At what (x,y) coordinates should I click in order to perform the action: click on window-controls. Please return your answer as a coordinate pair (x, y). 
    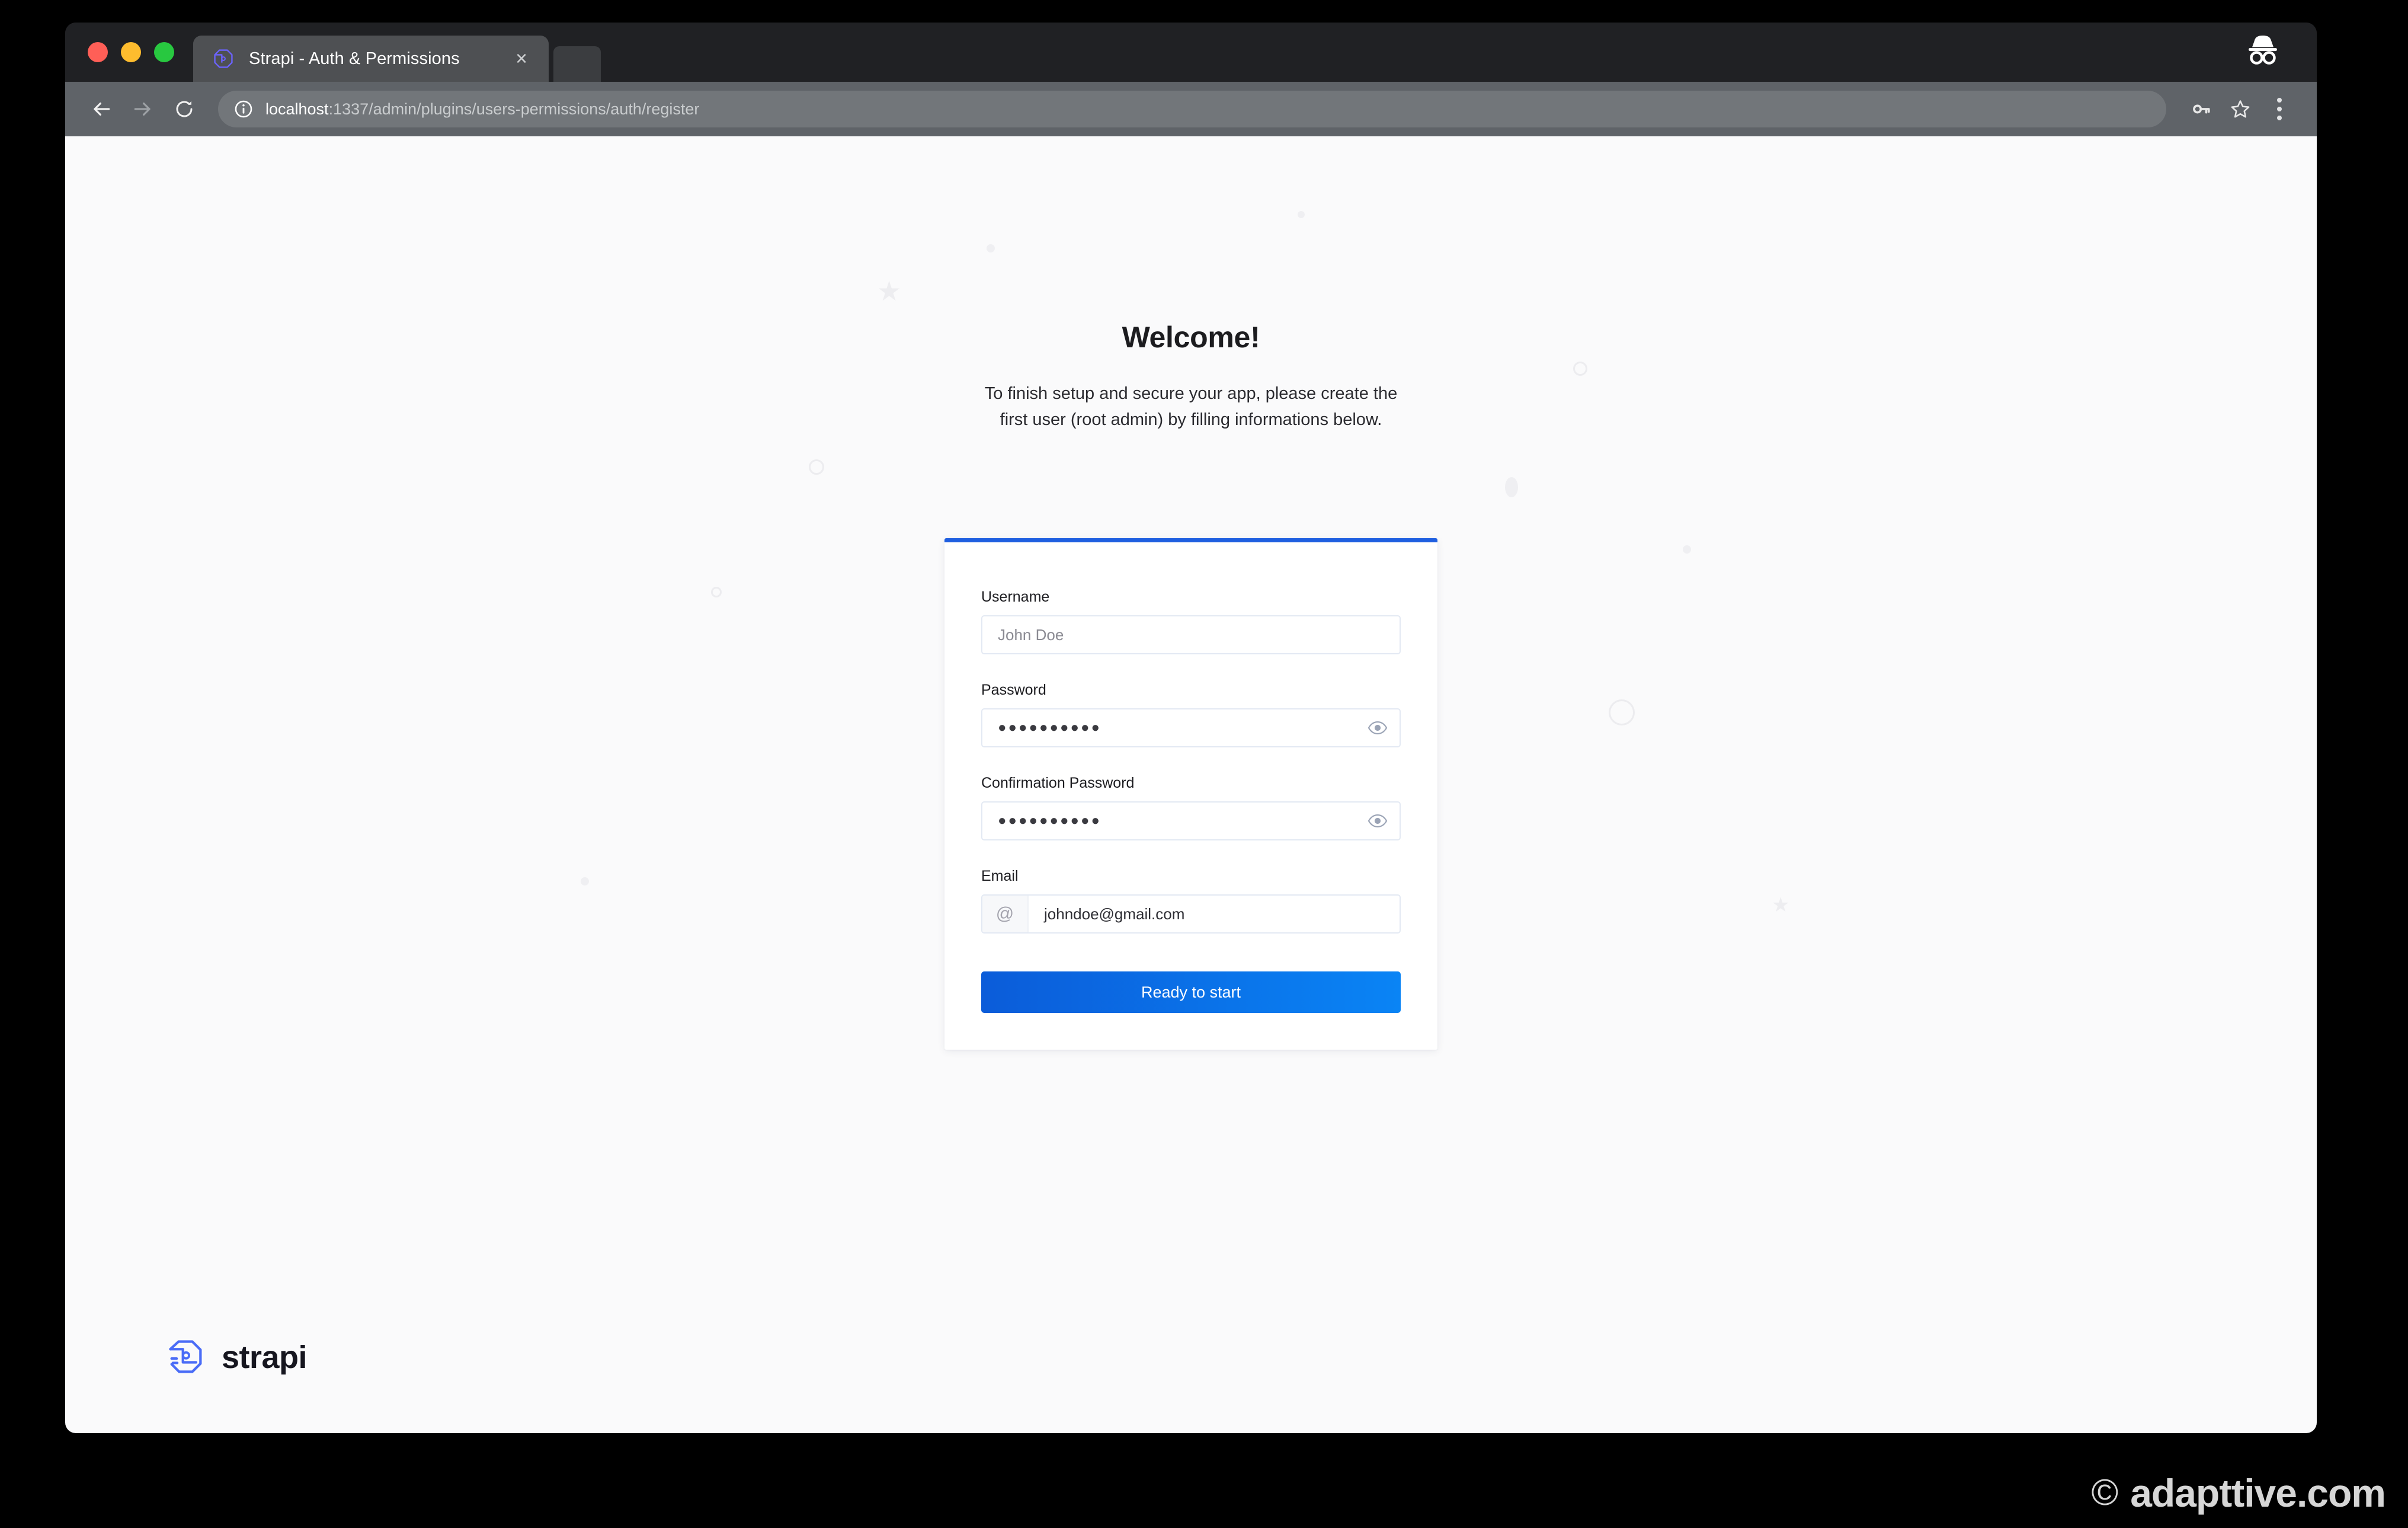
    Looking at the image, I should click on (140, 52).